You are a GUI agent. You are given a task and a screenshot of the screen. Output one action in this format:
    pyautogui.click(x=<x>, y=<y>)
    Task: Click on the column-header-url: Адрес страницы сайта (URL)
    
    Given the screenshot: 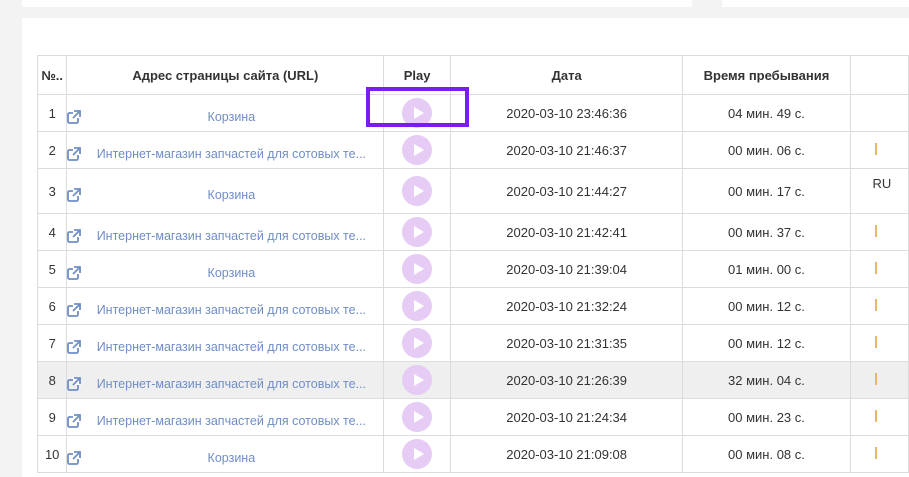 What is the action you would take?
    pyautogui.click(x=225, y=75)
    